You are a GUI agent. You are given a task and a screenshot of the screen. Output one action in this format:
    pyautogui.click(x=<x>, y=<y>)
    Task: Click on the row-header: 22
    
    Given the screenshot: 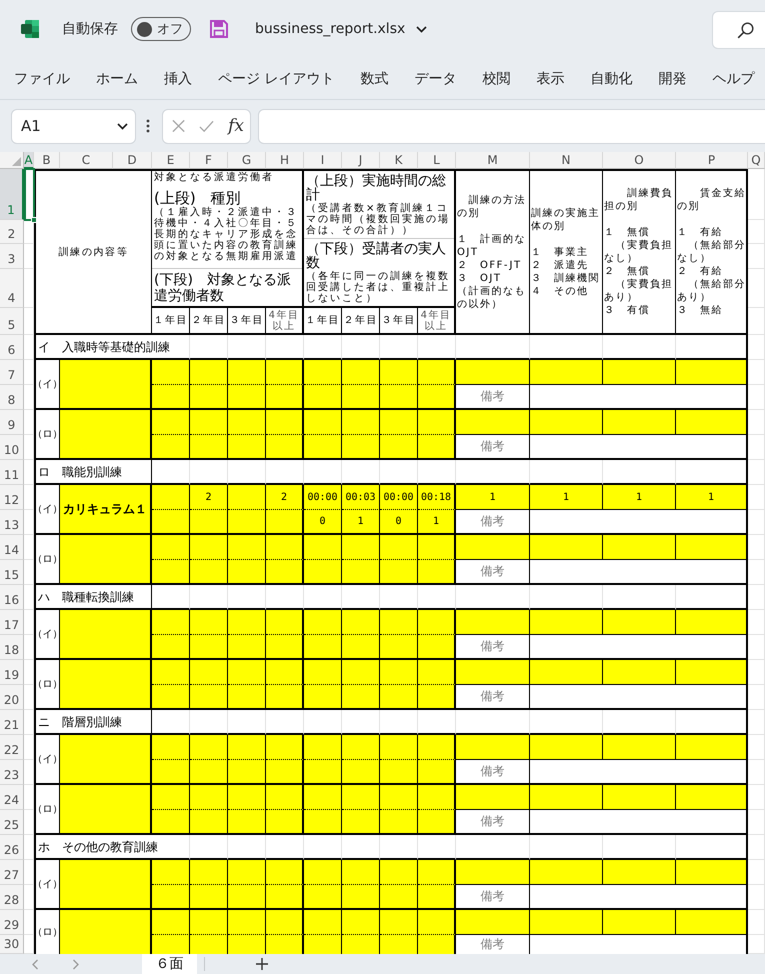 What is the action you would take?
    pyautogui.click(x=12, y=747)
    